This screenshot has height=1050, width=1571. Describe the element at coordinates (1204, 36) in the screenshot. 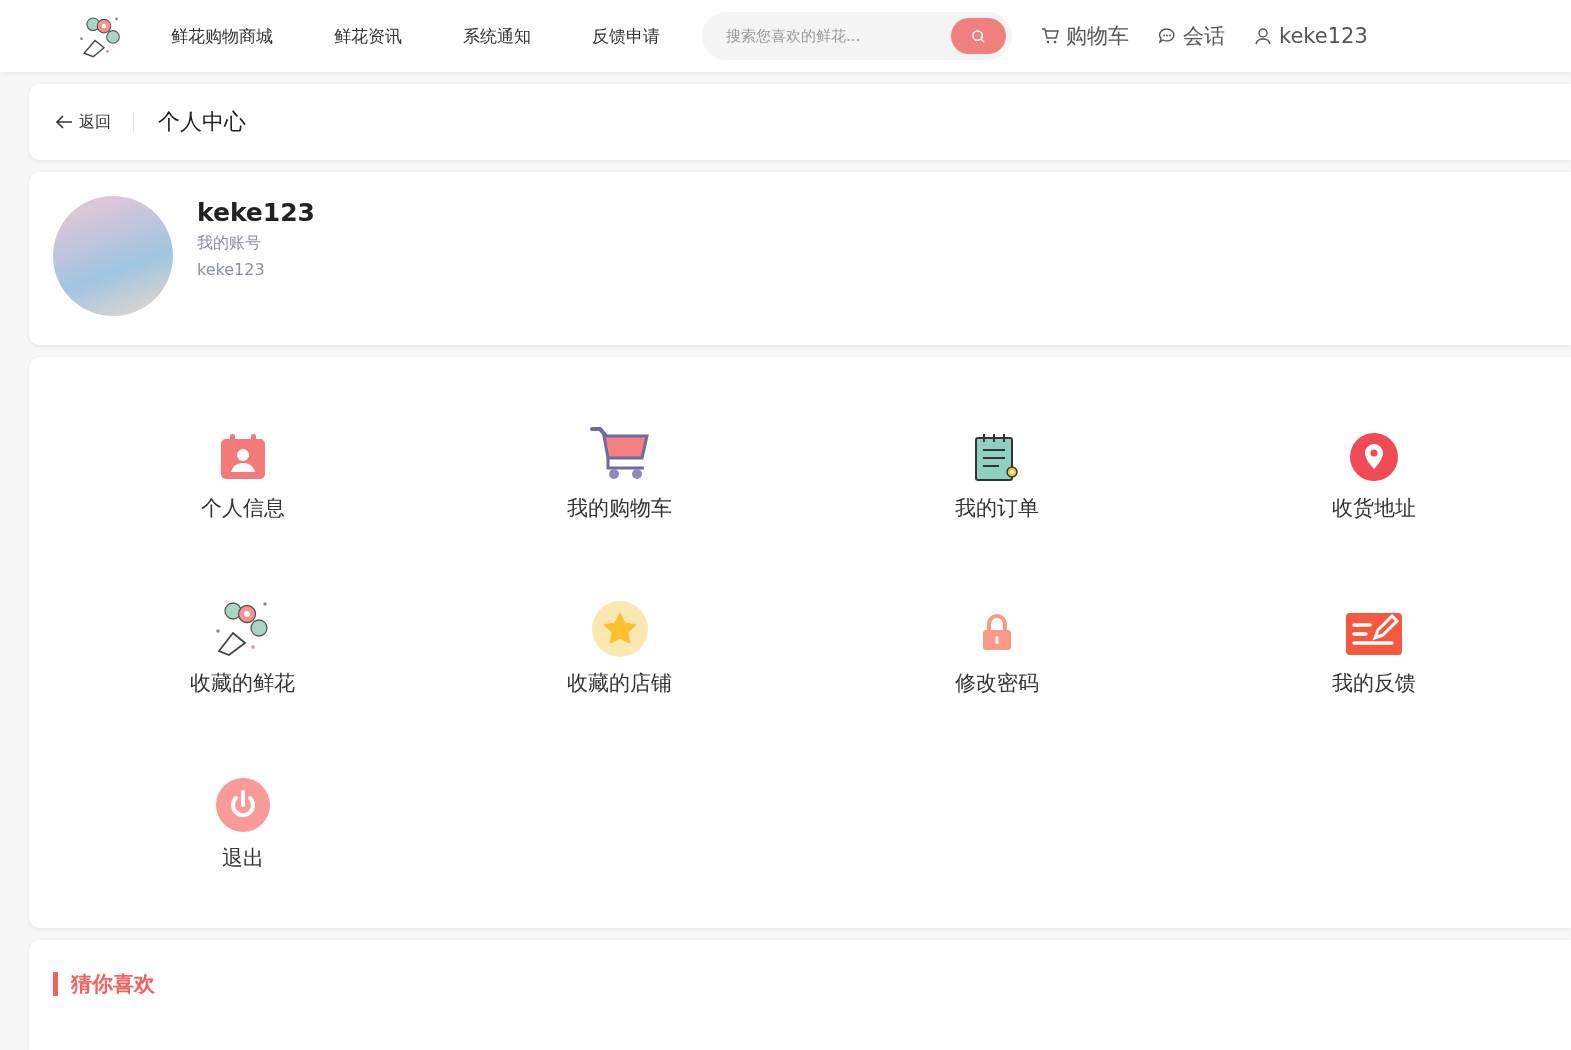

I see `header-link-label: 会话` at that location.